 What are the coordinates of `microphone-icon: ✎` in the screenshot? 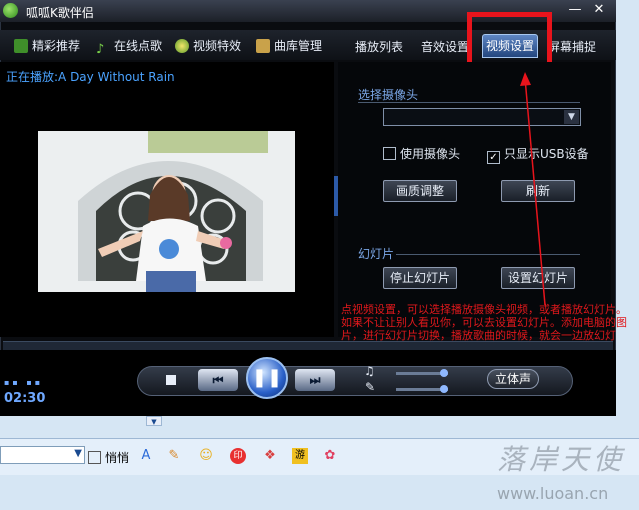 It's located at (370, 387).